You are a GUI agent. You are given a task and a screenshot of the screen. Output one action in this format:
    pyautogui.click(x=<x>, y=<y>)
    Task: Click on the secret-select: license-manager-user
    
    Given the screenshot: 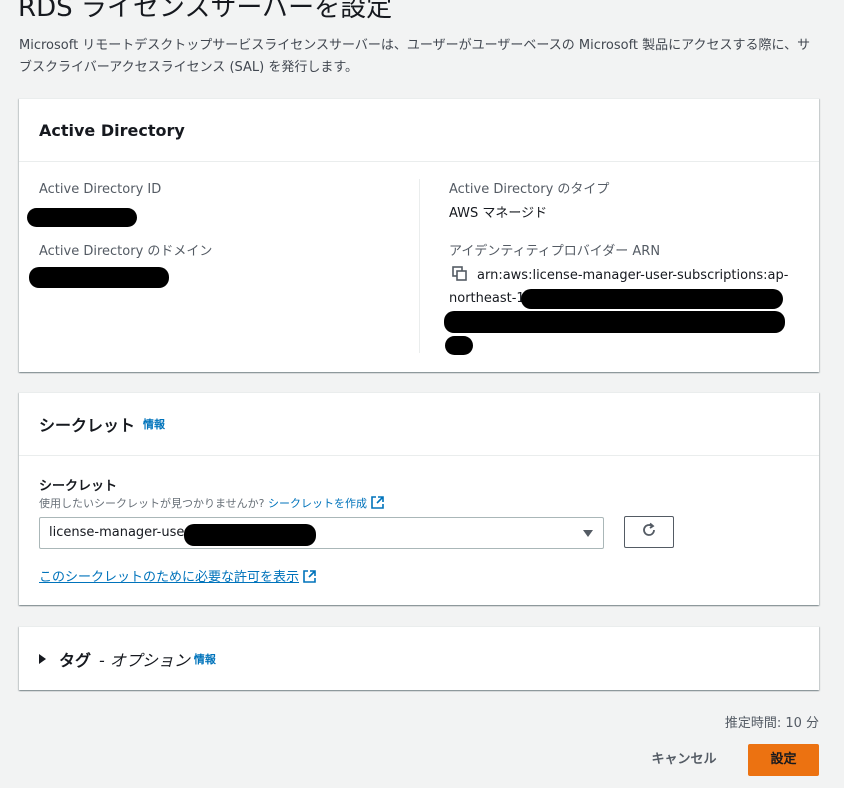 What is the action you would take?
    pyautogui.click(x=321, y=533)
    